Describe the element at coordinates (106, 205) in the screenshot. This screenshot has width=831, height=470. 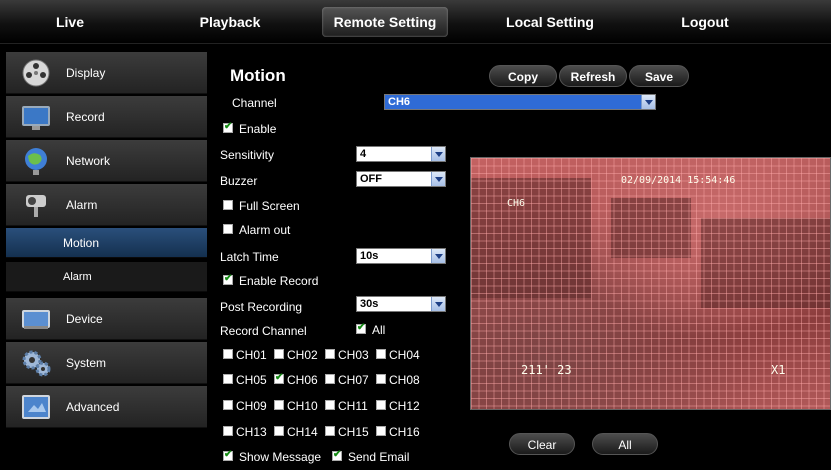
I see `sidebar-item-alarm: Alarm` at that location.